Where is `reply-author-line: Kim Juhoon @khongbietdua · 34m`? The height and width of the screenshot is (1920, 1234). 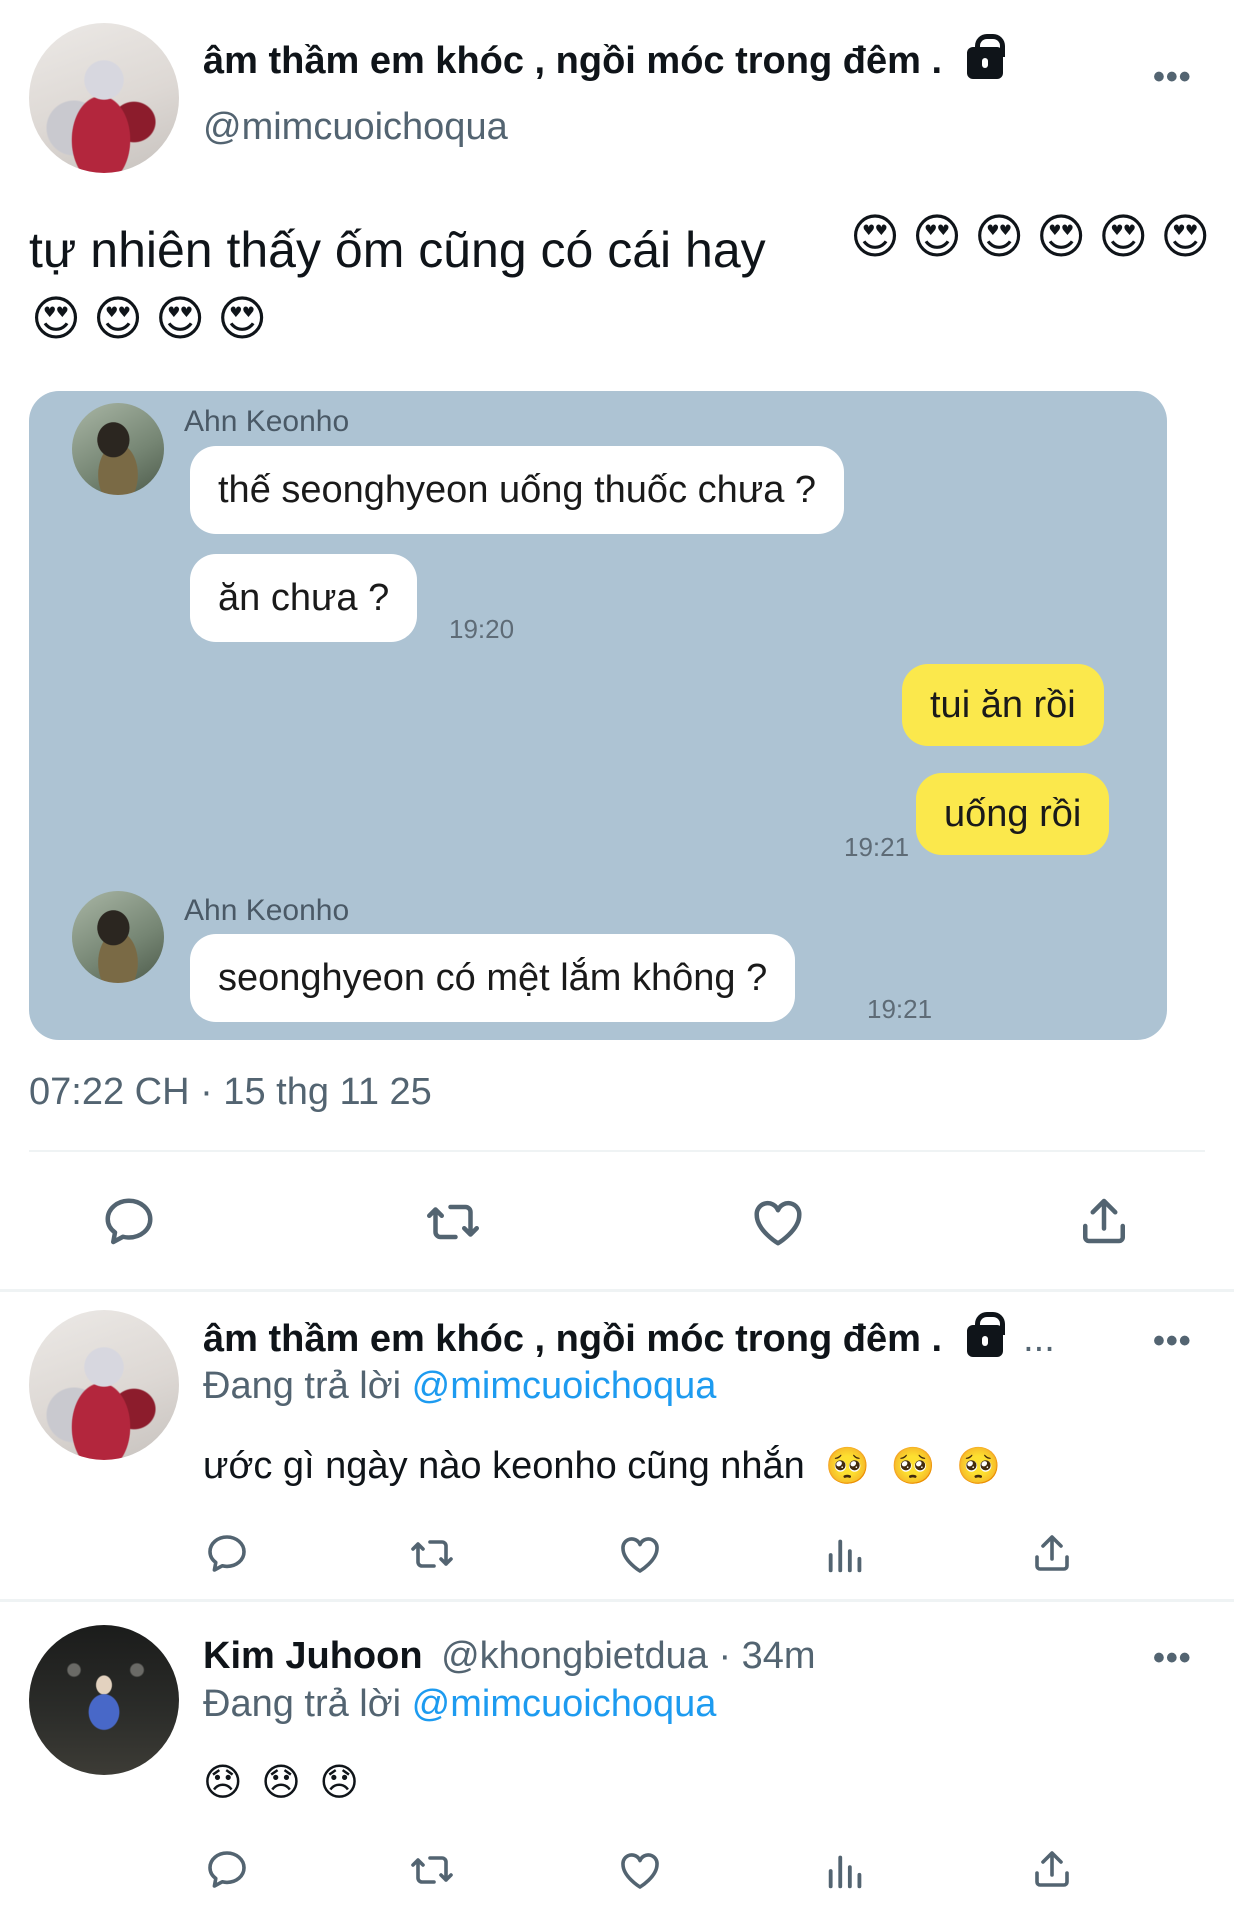
reply-author-line: Kim Juhoon @khongbietdua · 34m is located at coordinates (509, 1656).